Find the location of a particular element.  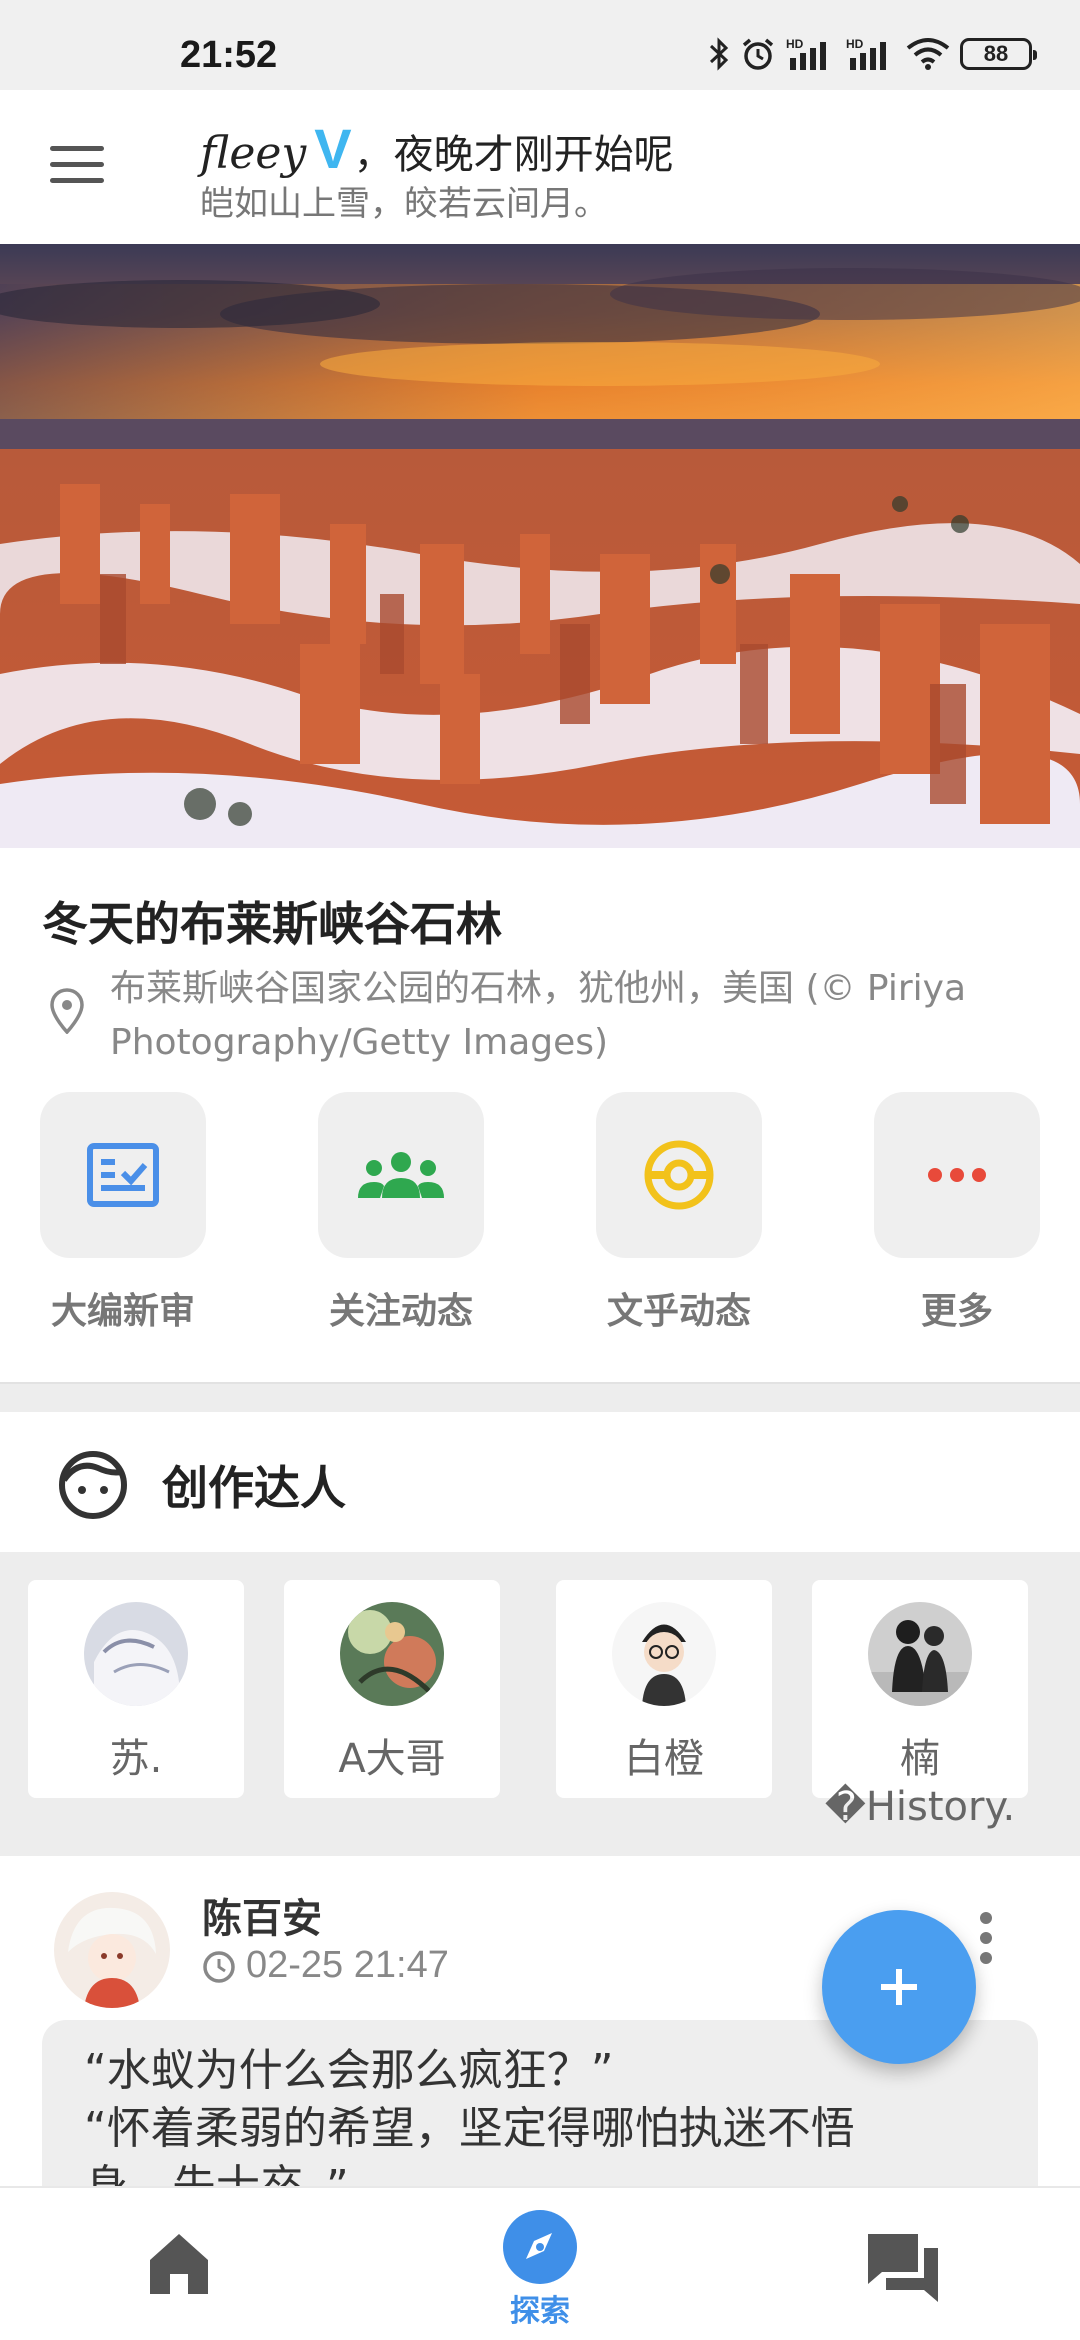

quick-action-following: 关注动态 is located at coordinates (401, 1213).